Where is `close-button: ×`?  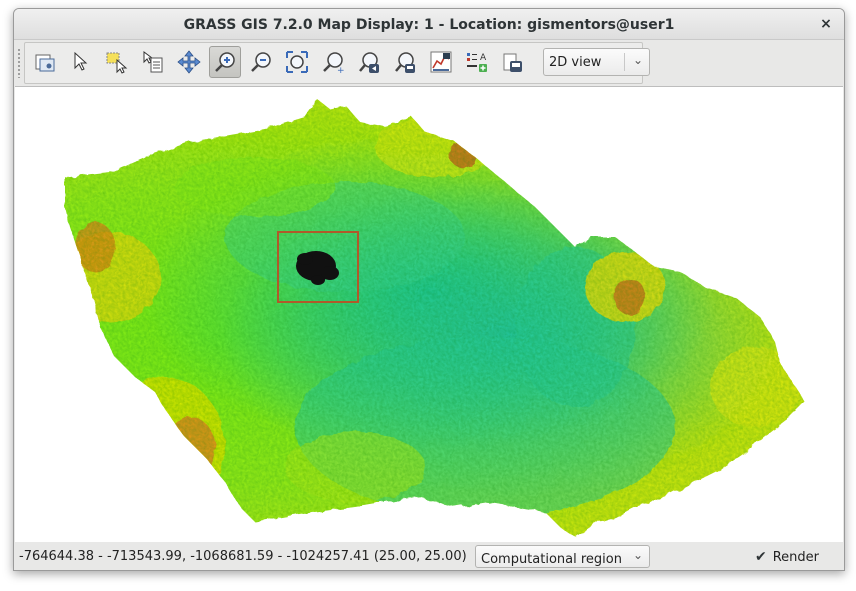
close-button: × is located at coordinates (826, 24).